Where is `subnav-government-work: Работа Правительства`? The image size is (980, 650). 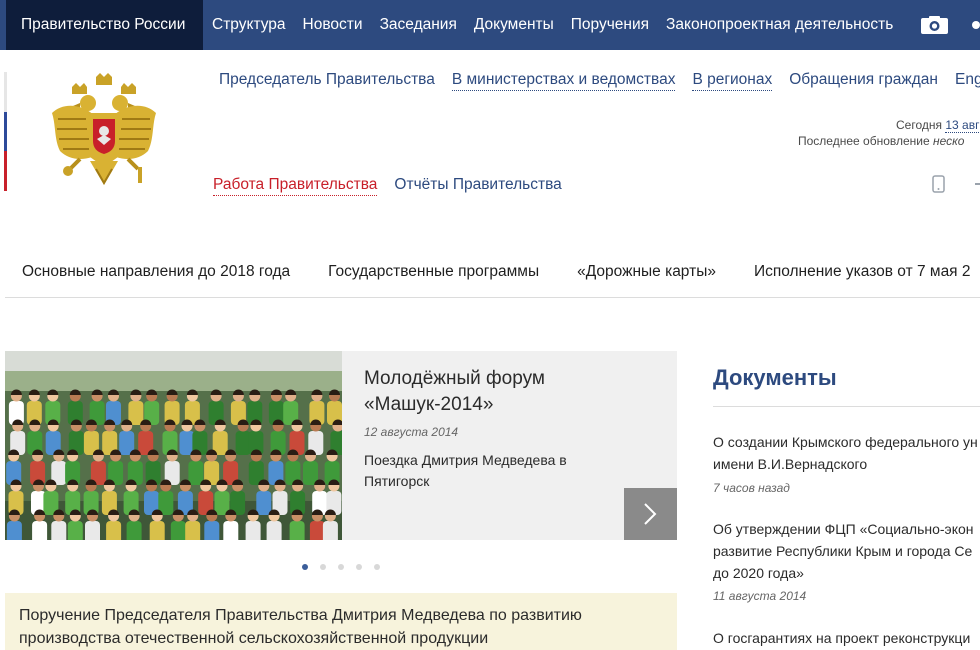
subnav-government-work: Работа Правительства is located at coordinates (295, 185).